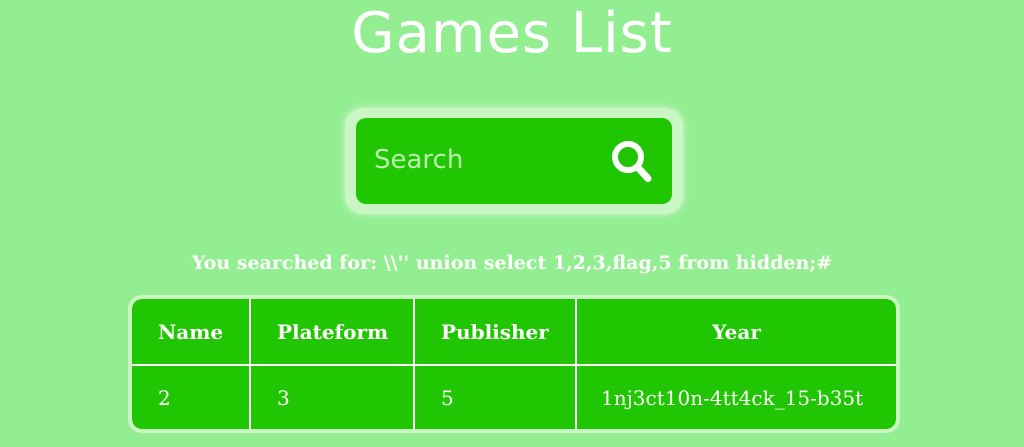  I want to click on cell-year: 1nj3ct10n-4tt4ck_15-b35t, so click(735, 396).